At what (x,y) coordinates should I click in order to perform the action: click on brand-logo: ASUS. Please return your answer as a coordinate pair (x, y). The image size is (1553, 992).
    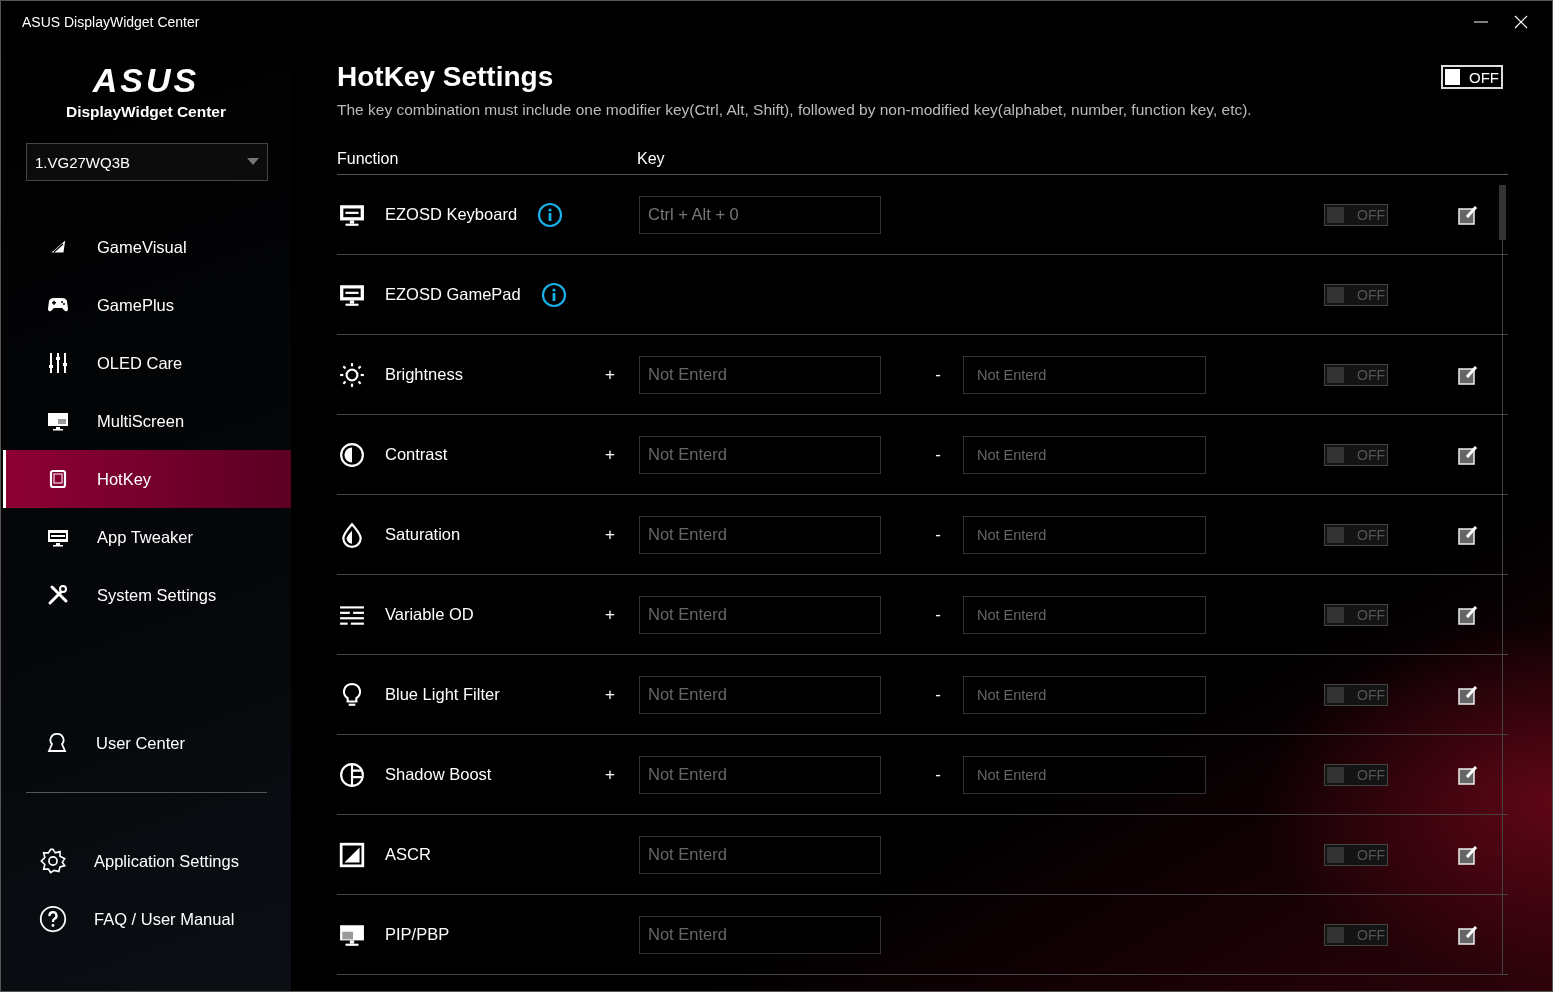
    Looking at the image, I should click on (146, 80).